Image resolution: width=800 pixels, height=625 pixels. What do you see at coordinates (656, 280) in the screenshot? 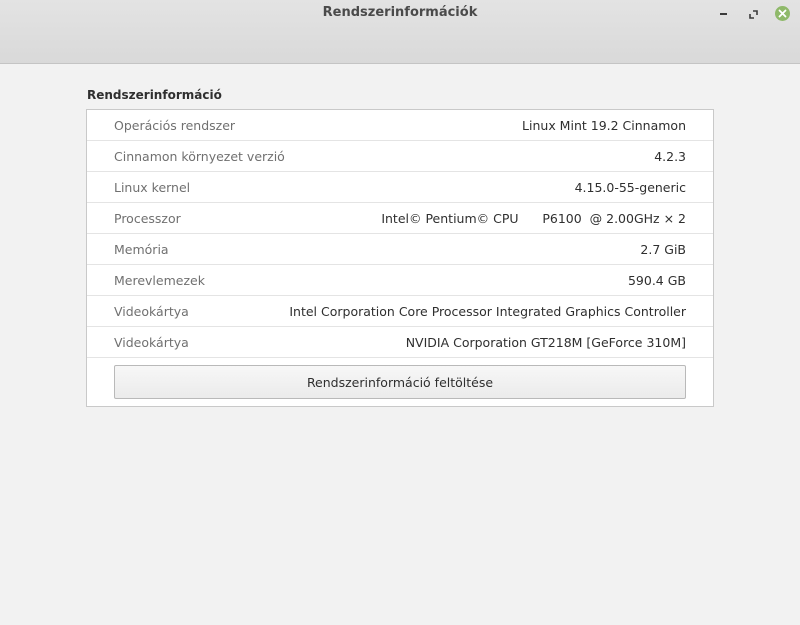
I see `info-value: 590.4 GB` at bounding box center [656, 280].